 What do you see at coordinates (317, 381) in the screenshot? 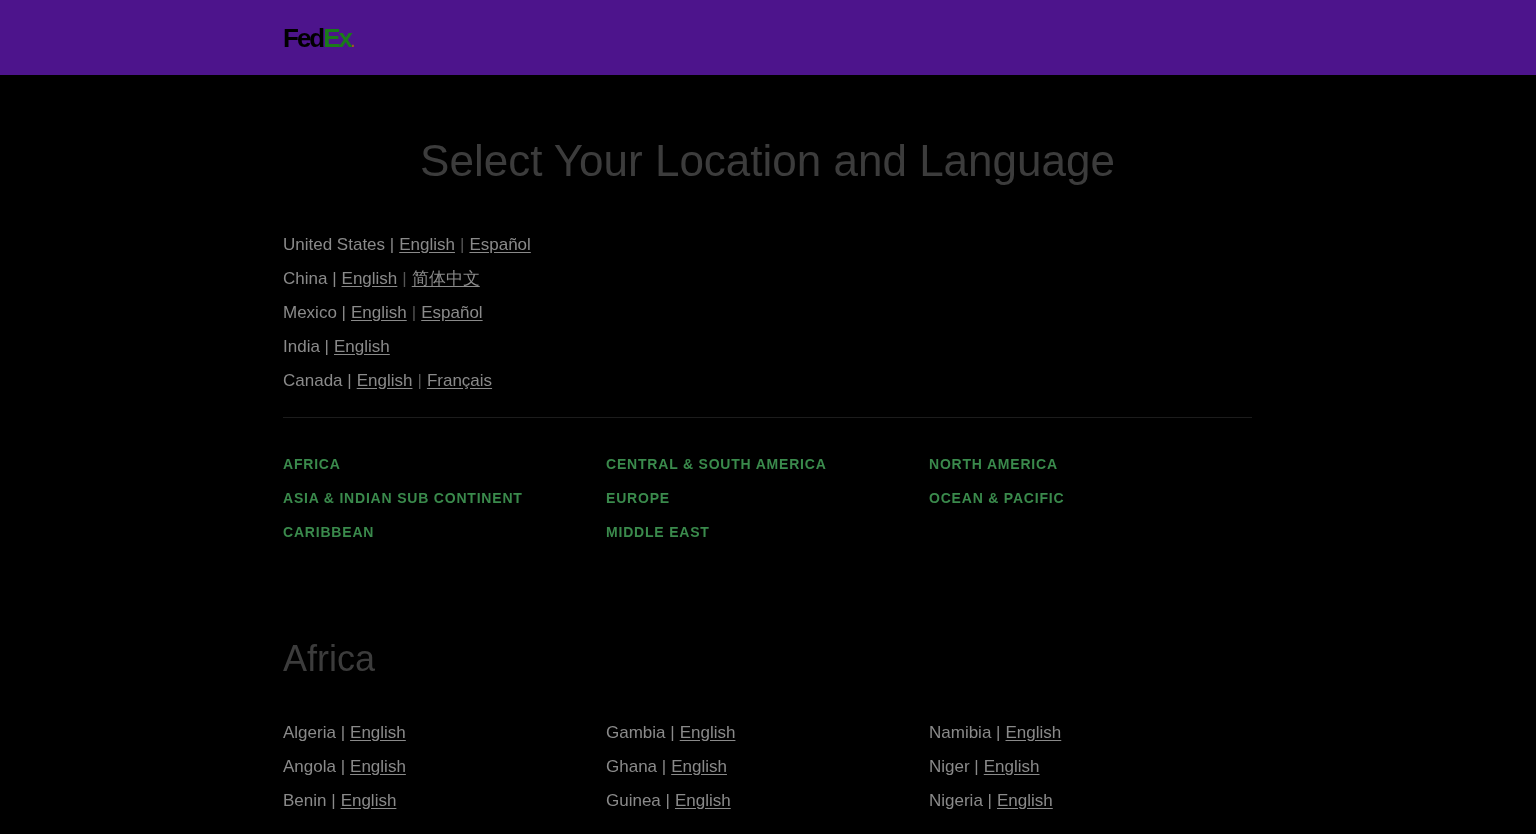
I see `country-name: Canada |` at bounding box center [317, 381].